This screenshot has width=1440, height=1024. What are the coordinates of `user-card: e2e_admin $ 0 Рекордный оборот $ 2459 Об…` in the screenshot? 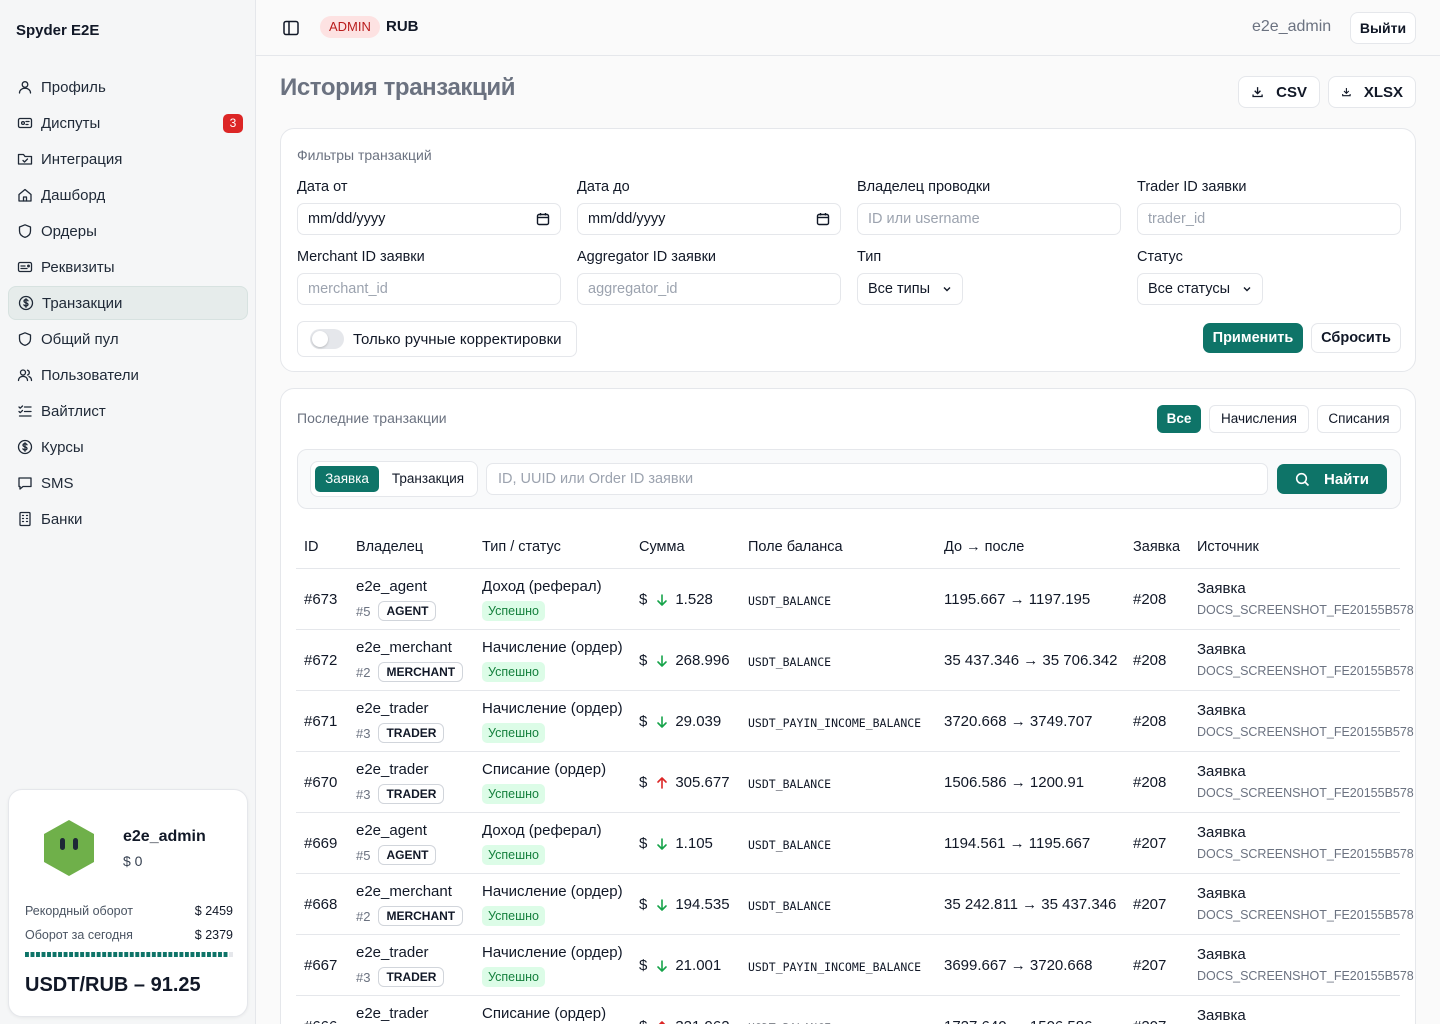 It's located at (128, 903).